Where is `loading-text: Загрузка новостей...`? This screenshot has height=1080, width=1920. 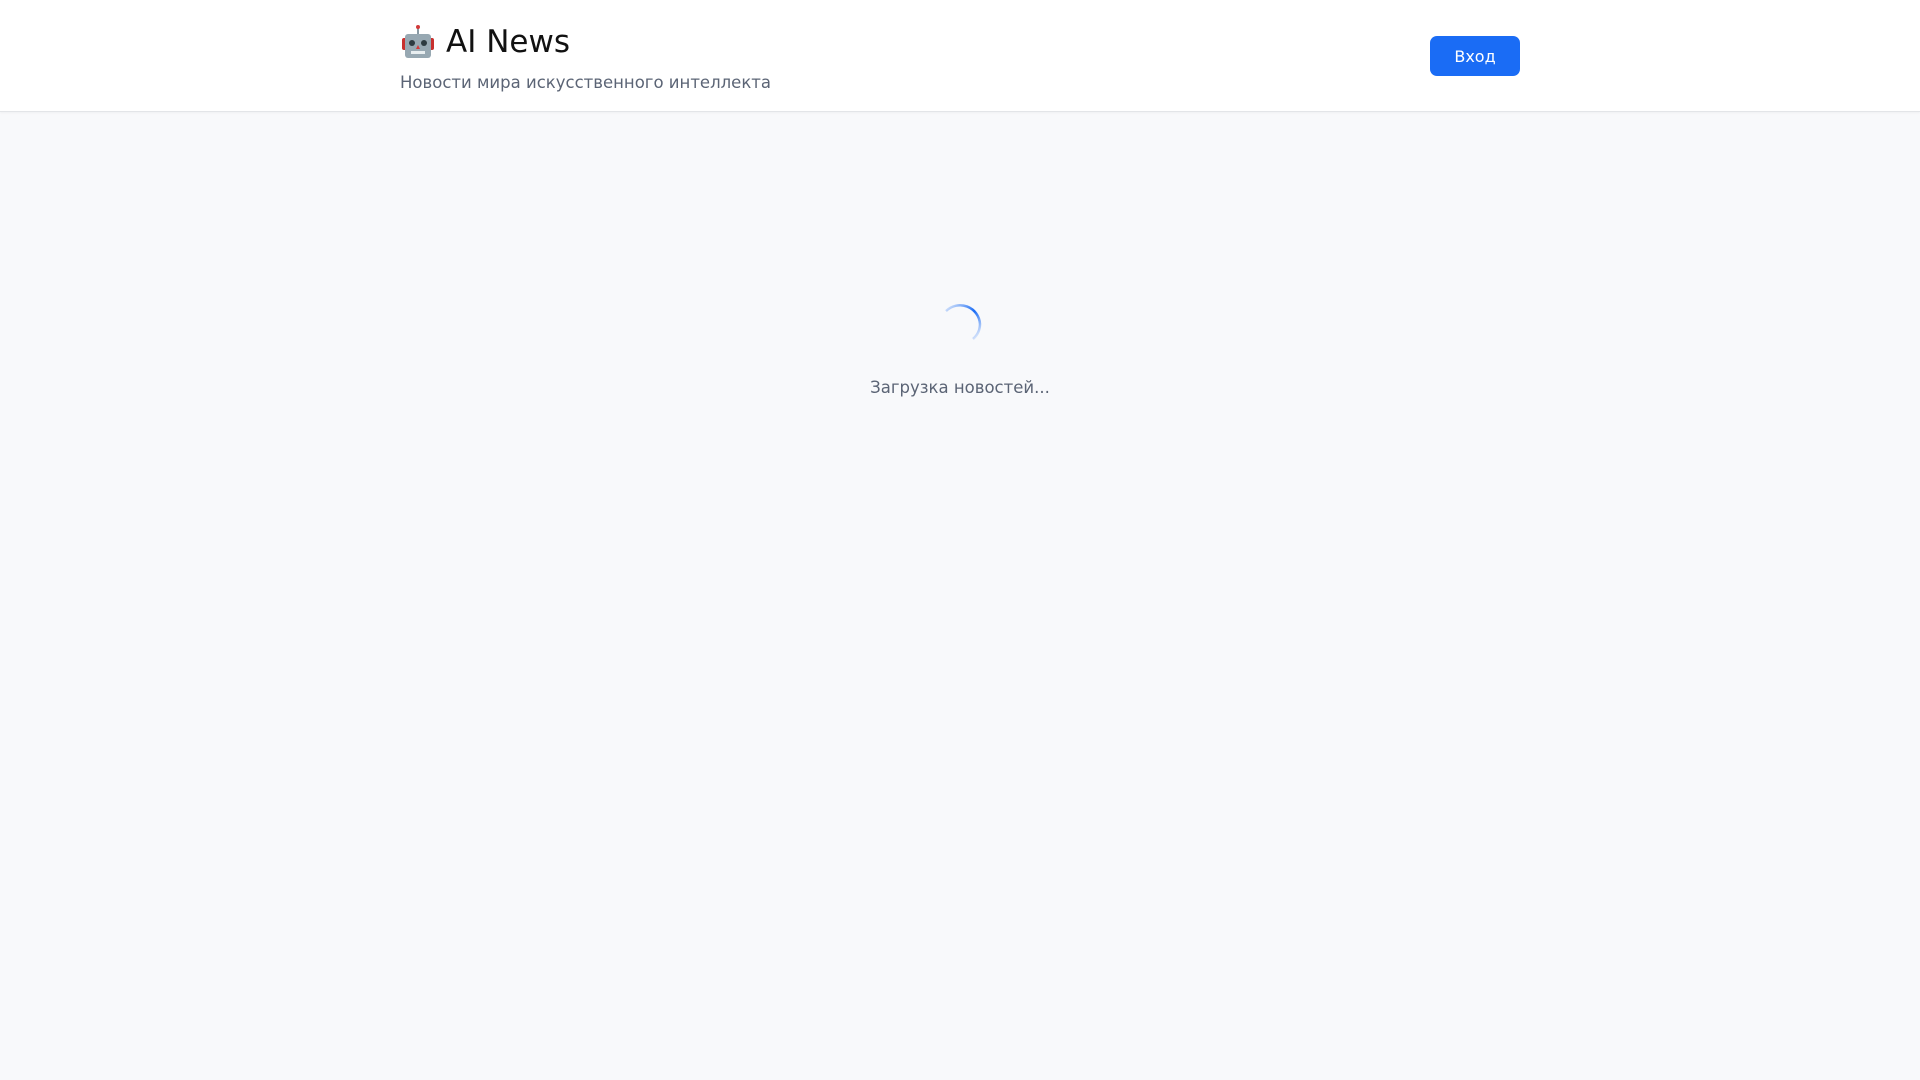 loading-text: Загрузка новостей... is located at coordinates (960, 387).